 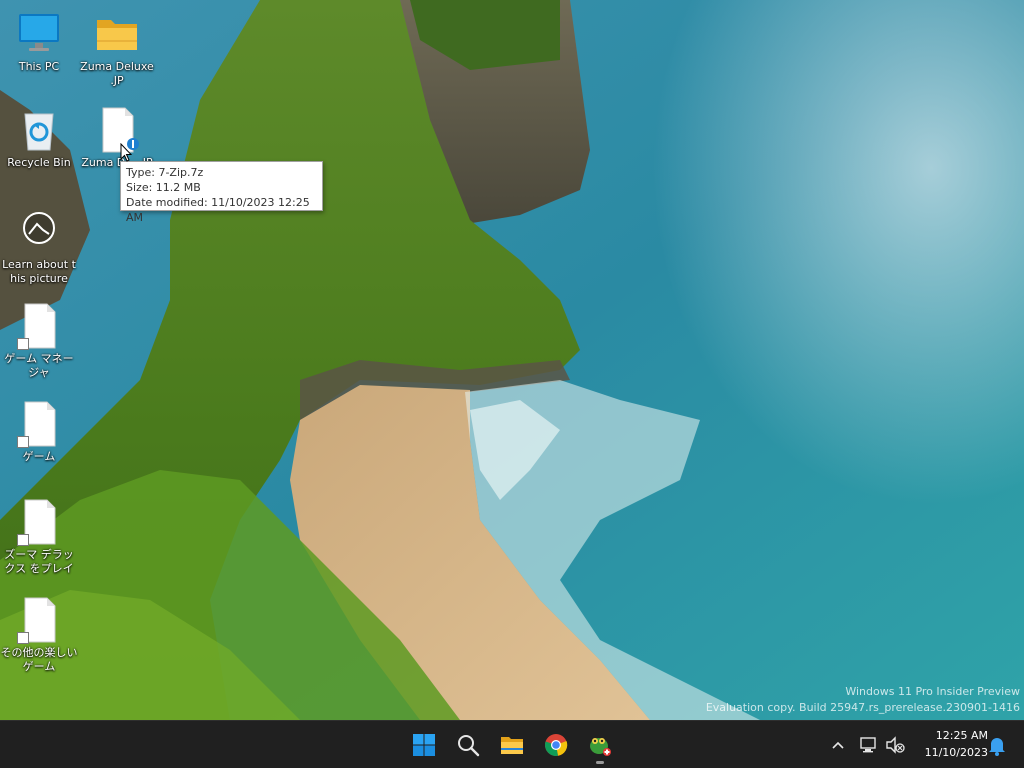 I want to click on desktop-icon-learn-about-picture: Learn about this picture, so click(x=39, y=247).